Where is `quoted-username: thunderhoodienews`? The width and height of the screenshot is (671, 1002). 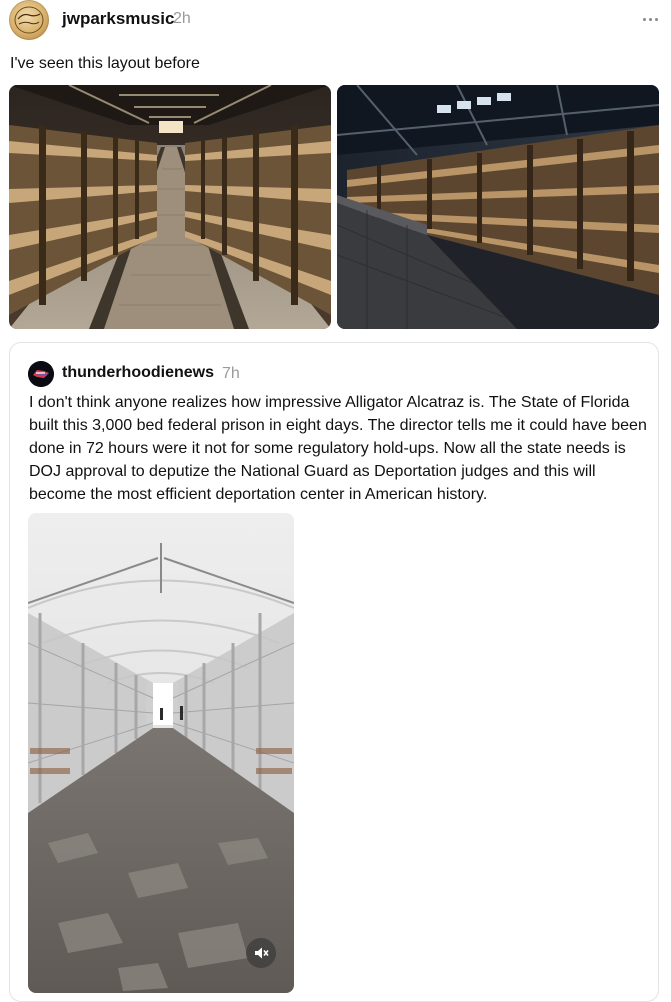
quoted-username: thunderhoodienews is located at coordinates (138, 373).